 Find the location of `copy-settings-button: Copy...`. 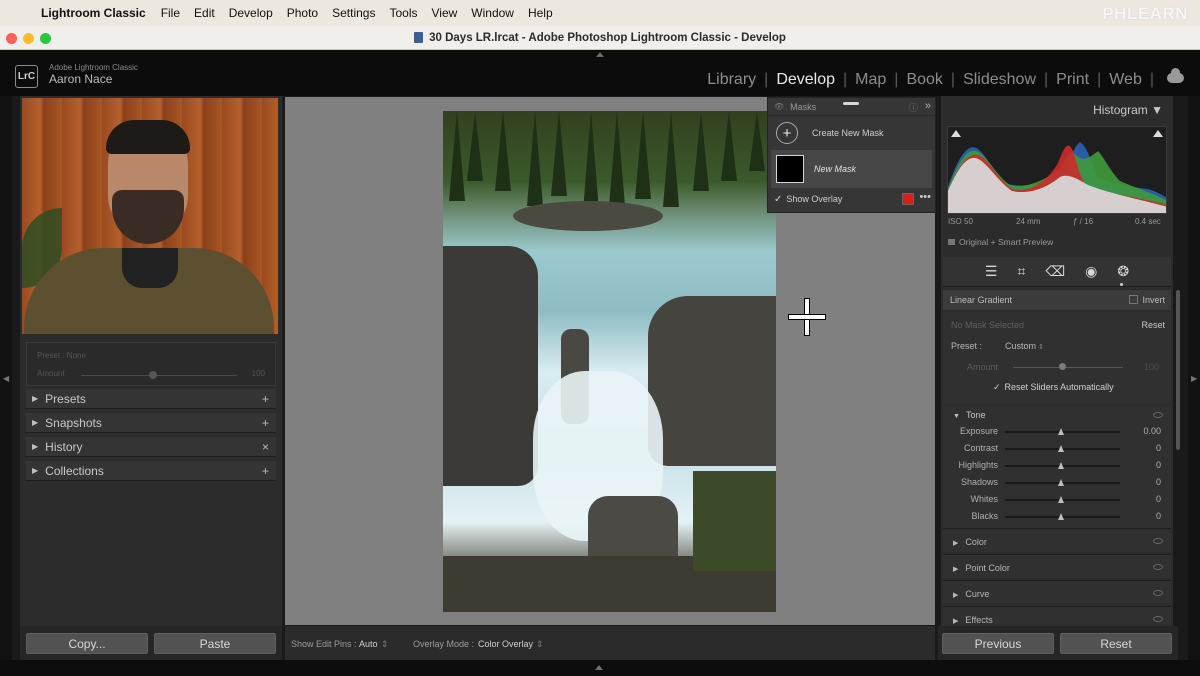

copy-settings-button: Copy... is located at coordinates (87, 643).